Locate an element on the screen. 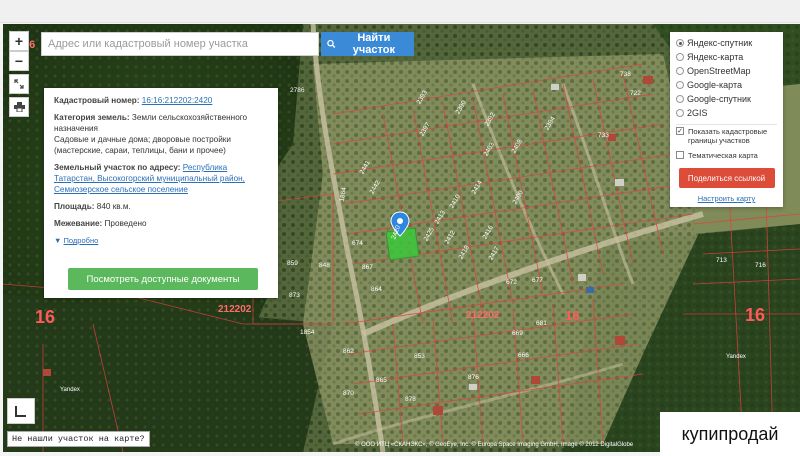  ruler-button is located at coordinates (21, 411).